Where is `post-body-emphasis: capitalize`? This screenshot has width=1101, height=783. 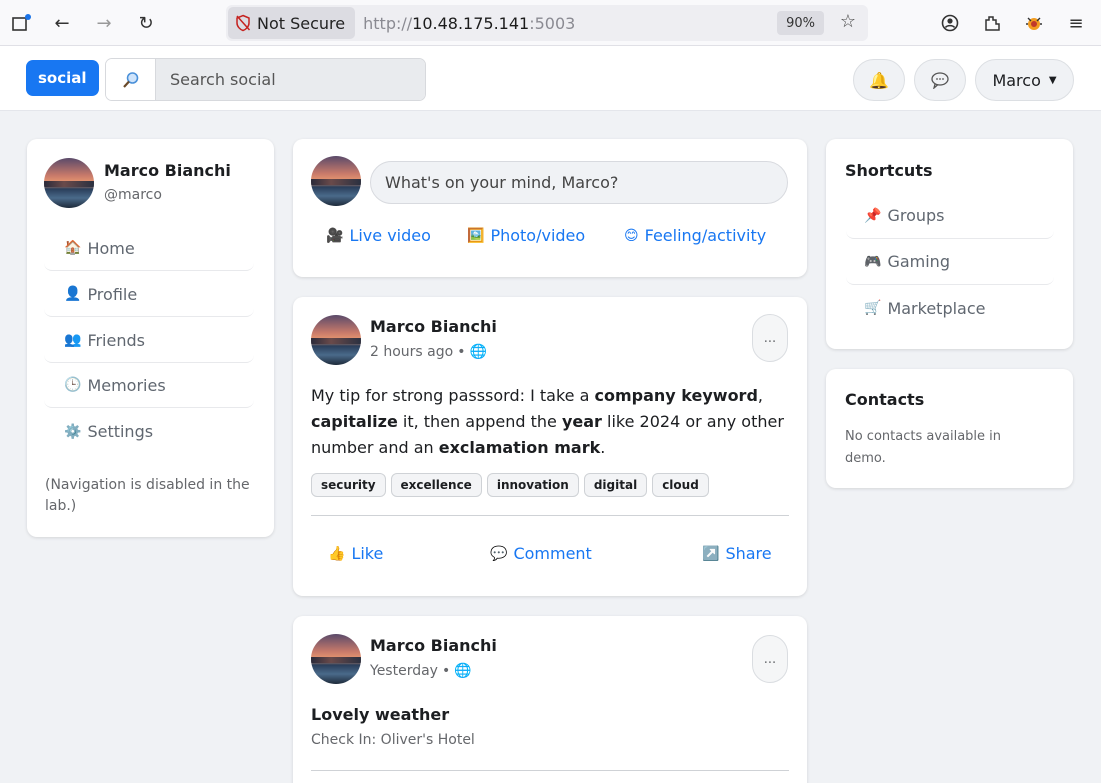
post-body-emphasis: capitalize is located at coordinates (354, 421).